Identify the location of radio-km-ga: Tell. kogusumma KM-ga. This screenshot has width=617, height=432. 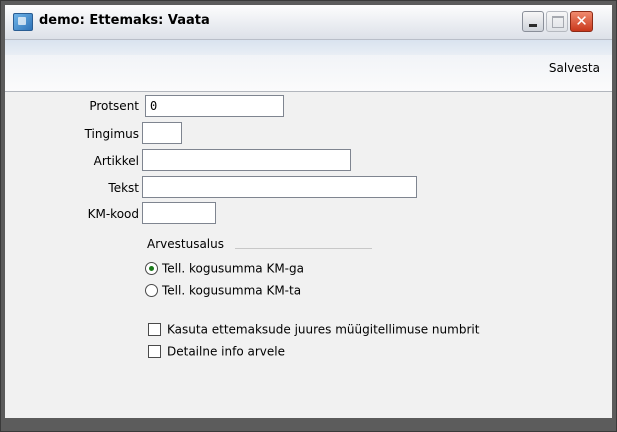
(224, 270).